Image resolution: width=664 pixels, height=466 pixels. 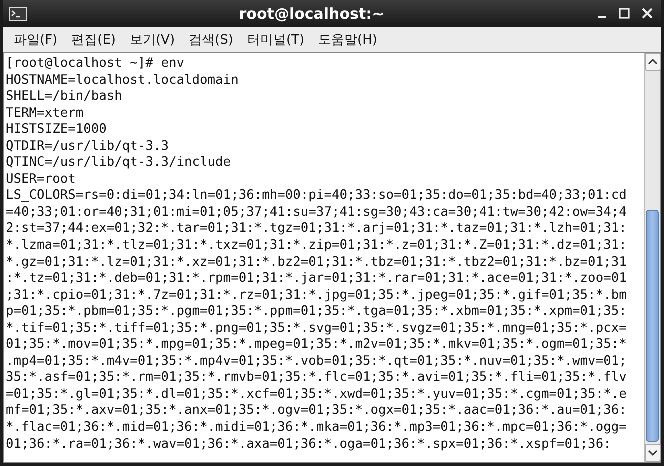 I want to click on terminal-line: 2:st=37;44:ex=01;32:*.tar=01;31:*.tgz=01;31:*.arj=01;31:*.taz=01;31:*.lzh=01;31:, so click(x=316, y=229).